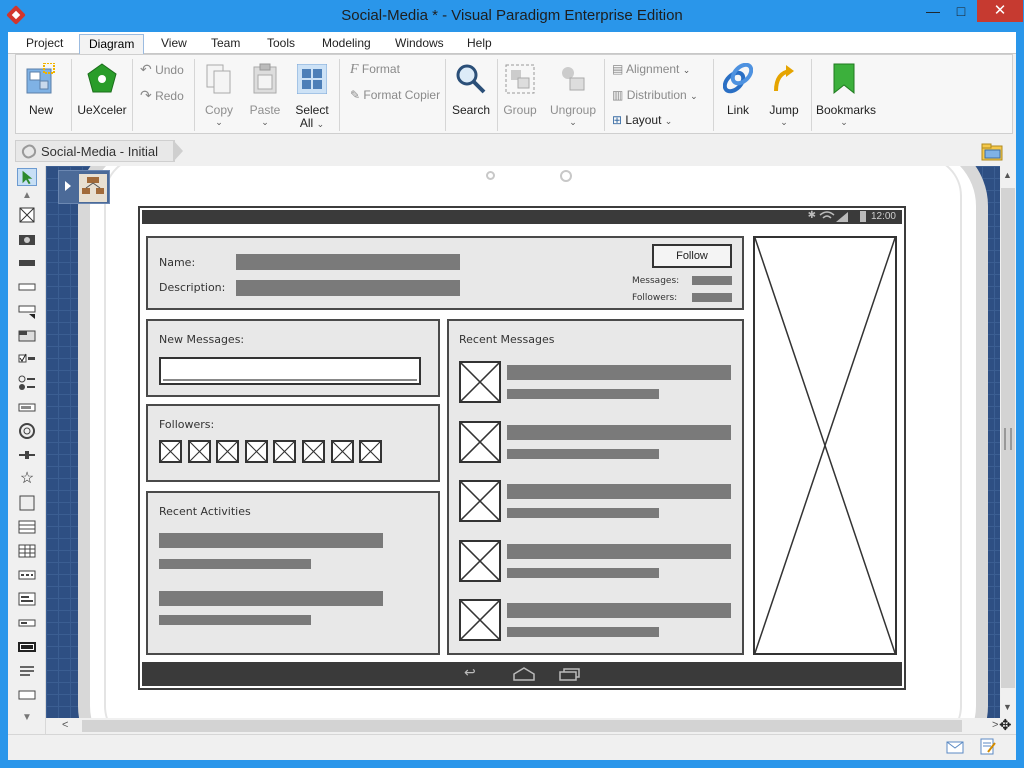 The height and width of the screenshot is (768, 1024). I want to click on alignment-dropdown: ▤ Alignment ⌄, so click(660, 69).